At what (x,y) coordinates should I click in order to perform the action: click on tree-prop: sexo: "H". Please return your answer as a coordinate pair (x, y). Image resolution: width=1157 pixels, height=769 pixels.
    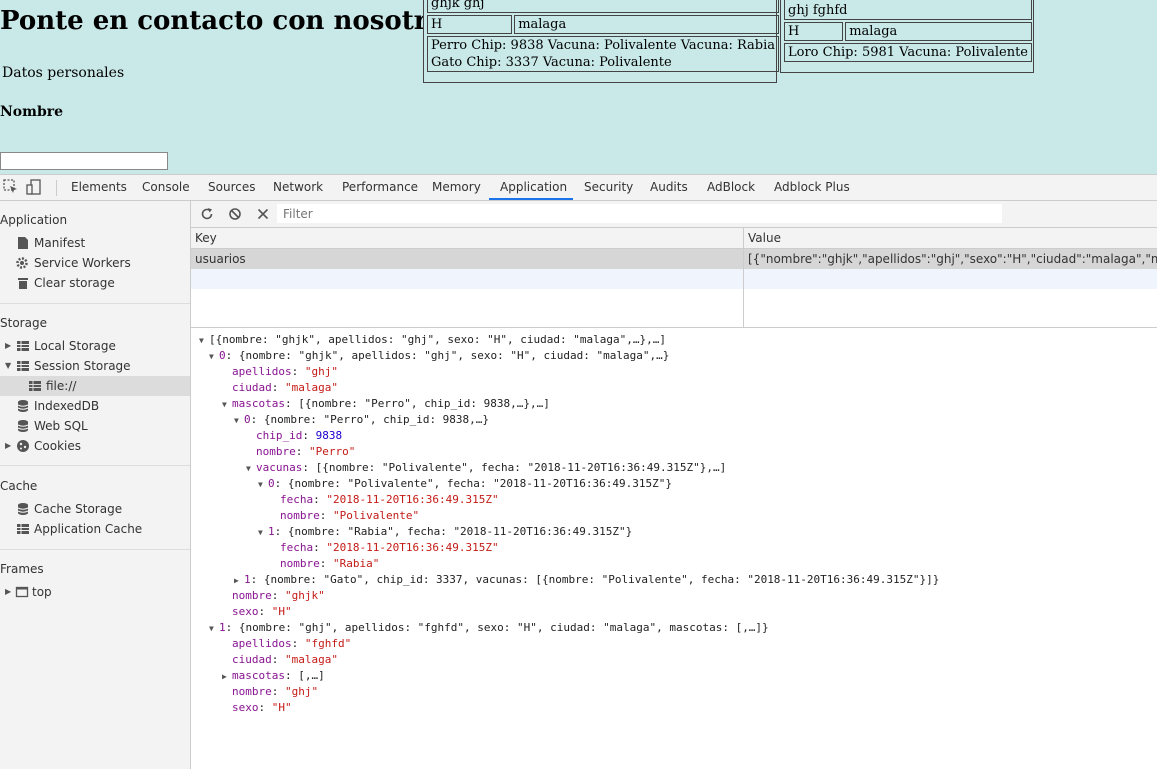
    Looking at the image, I should click on (262, 611).